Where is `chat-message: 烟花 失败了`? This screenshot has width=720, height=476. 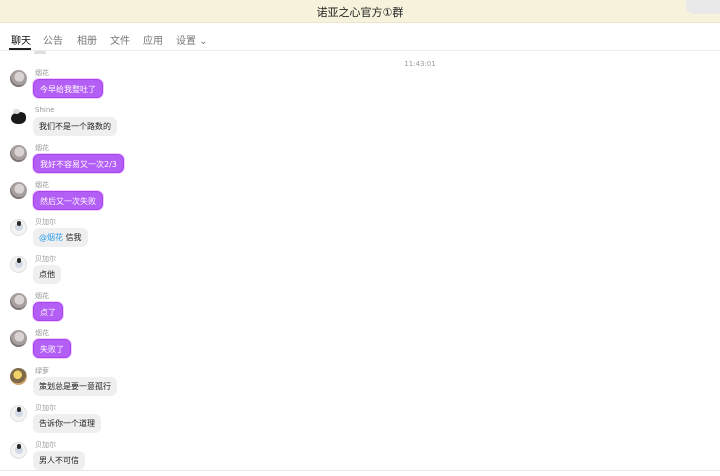 chat-message: 烟花 失败了 is located at coordinates (310, 344).